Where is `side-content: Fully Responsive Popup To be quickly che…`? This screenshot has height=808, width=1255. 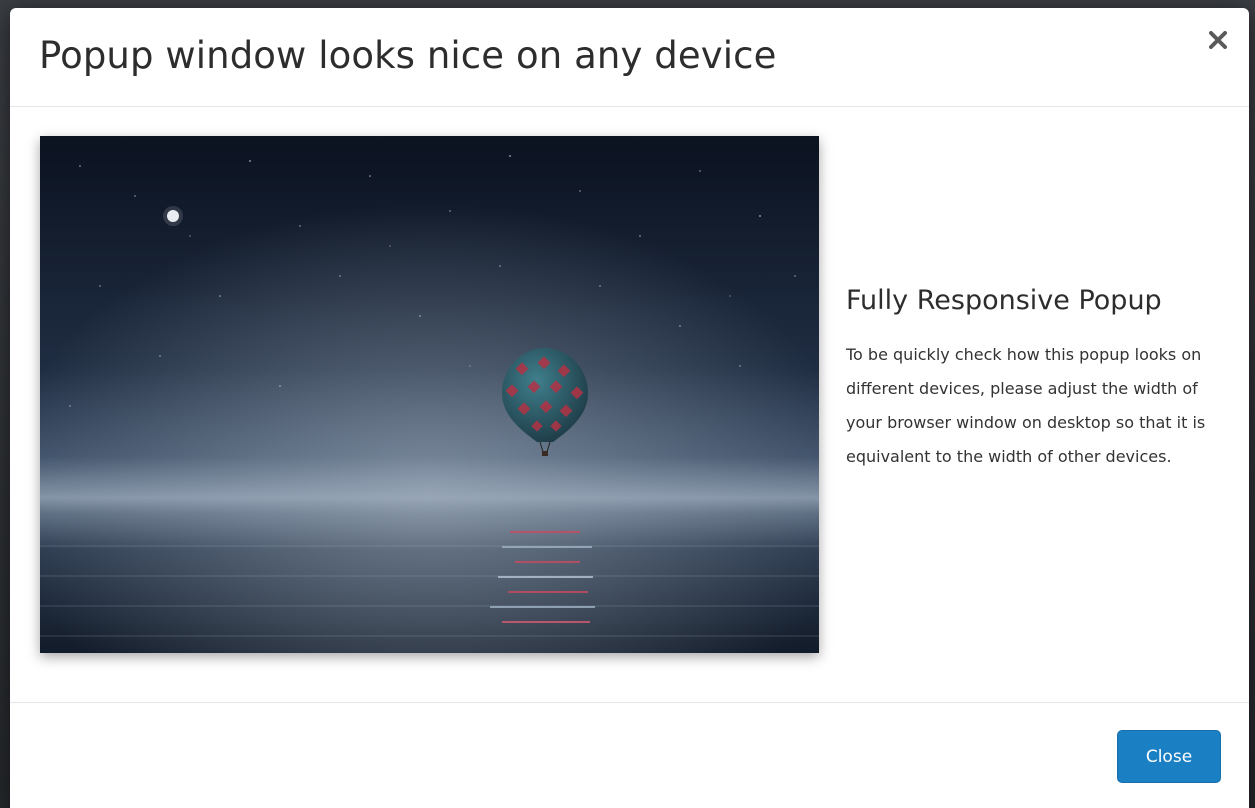
side-content: Fully Responsive Popup To be quickly che… is located at coordinates (1036, 379).